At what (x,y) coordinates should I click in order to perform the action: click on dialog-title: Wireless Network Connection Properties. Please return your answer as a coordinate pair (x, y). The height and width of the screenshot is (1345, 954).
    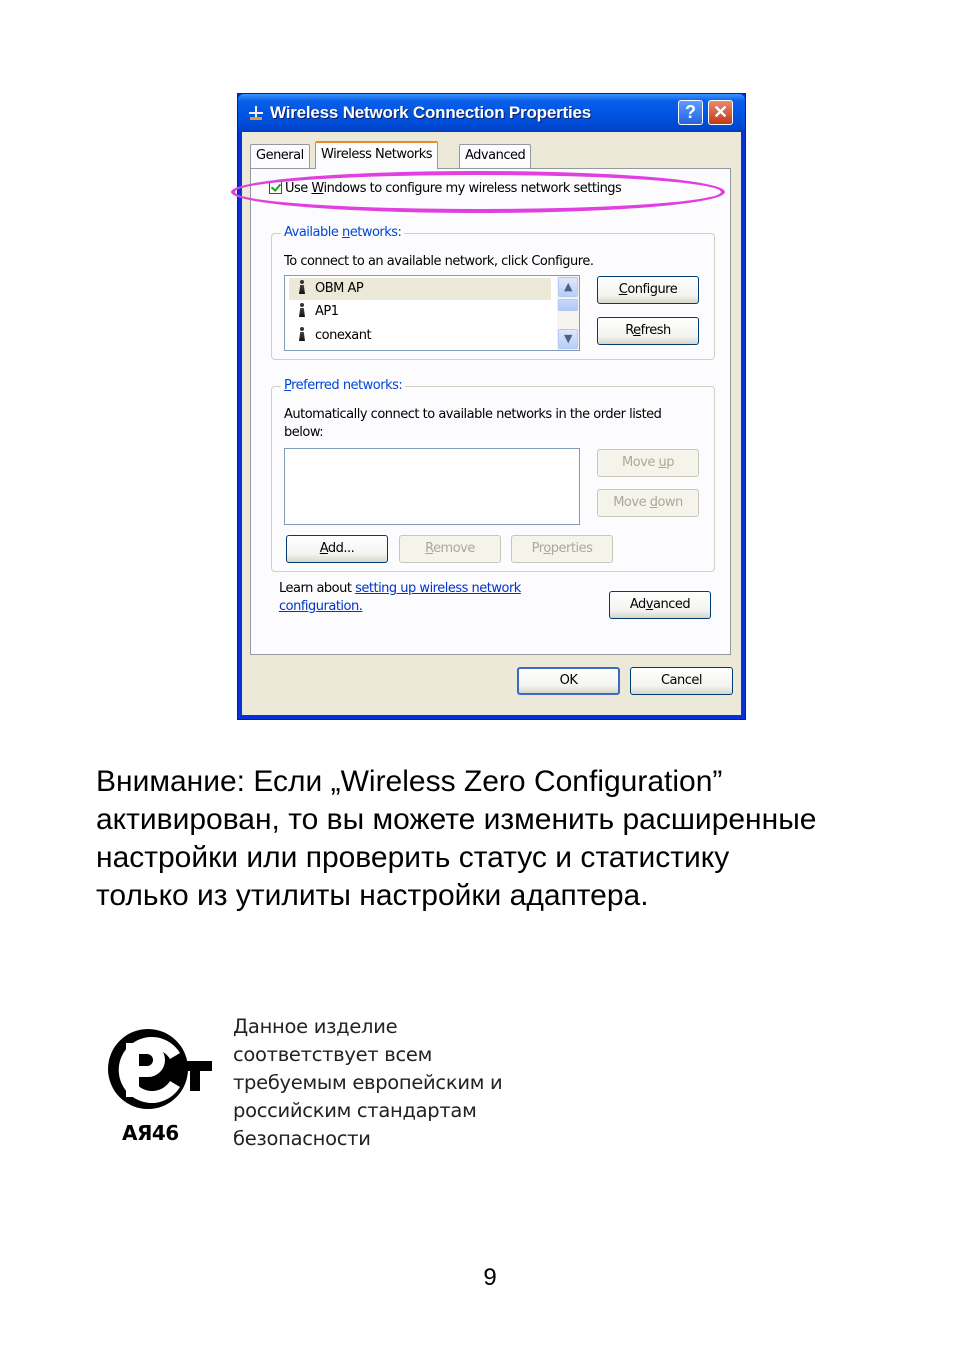
    Looking at the image, I should click on (430, 112).